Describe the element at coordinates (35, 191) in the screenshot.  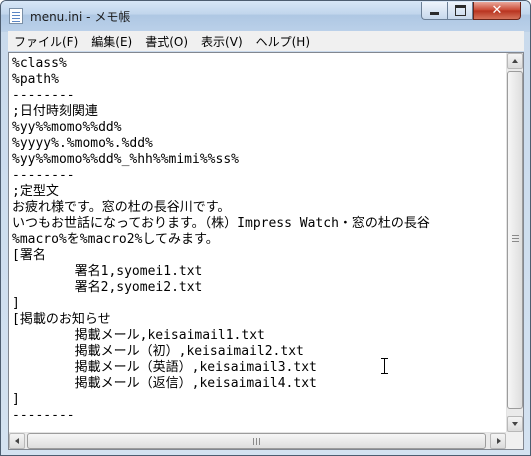
I see `text-line: ;定型文` at that location.